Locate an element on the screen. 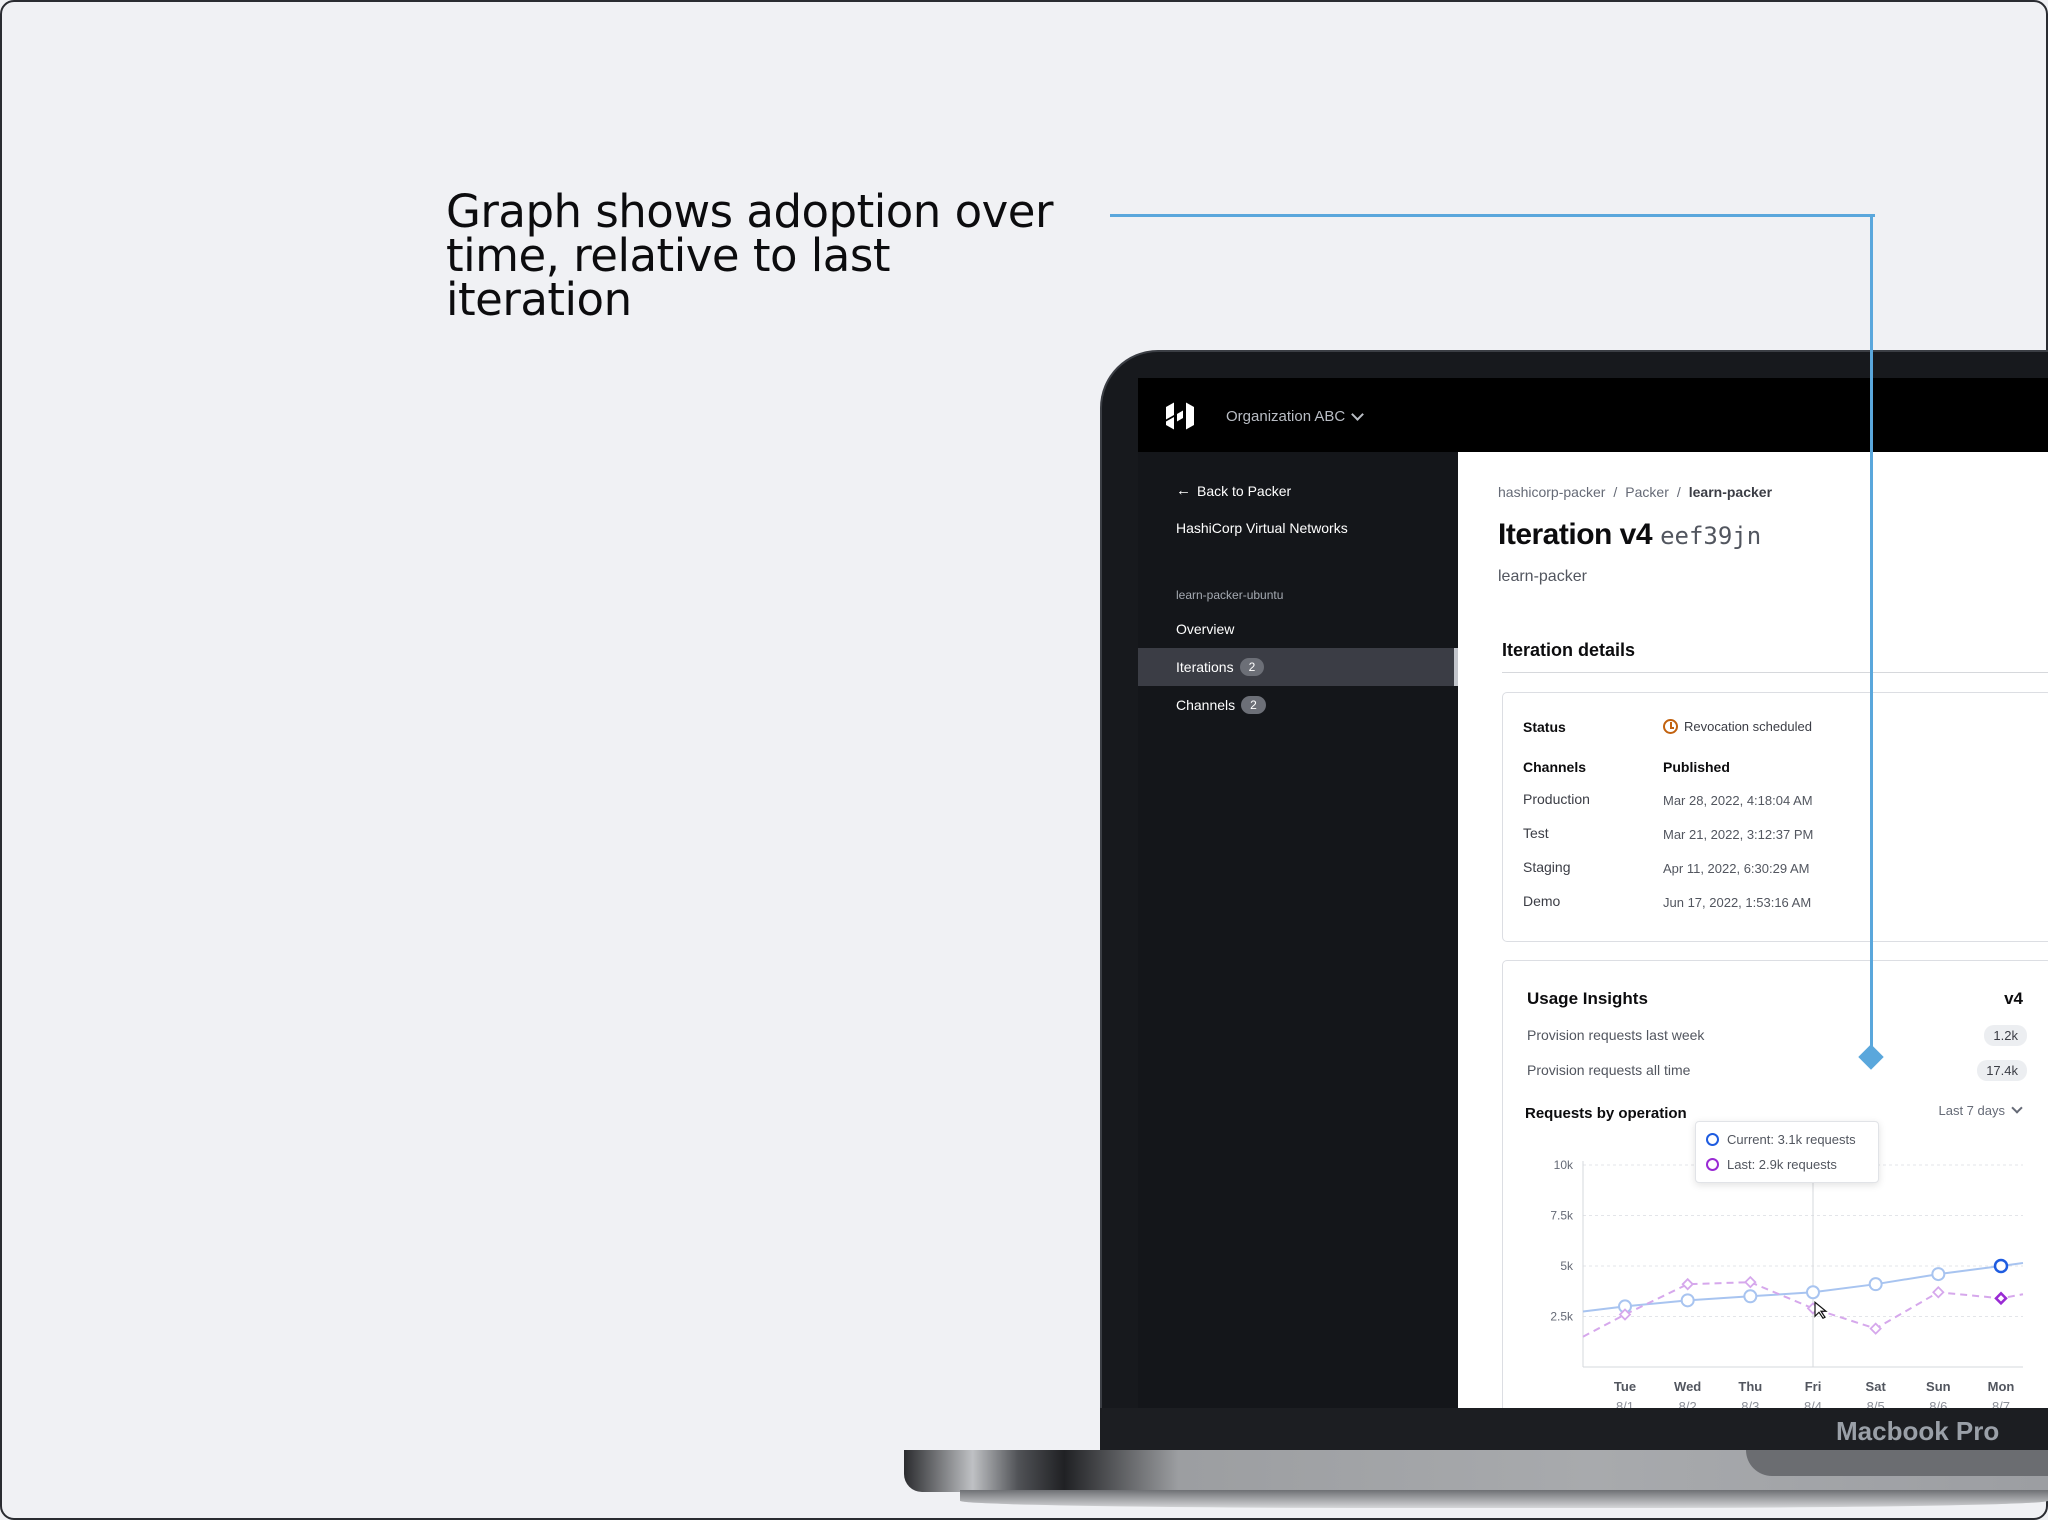  tooltip-row-last: Last: 2.9k requests is located at coordinates (1771, 1164).